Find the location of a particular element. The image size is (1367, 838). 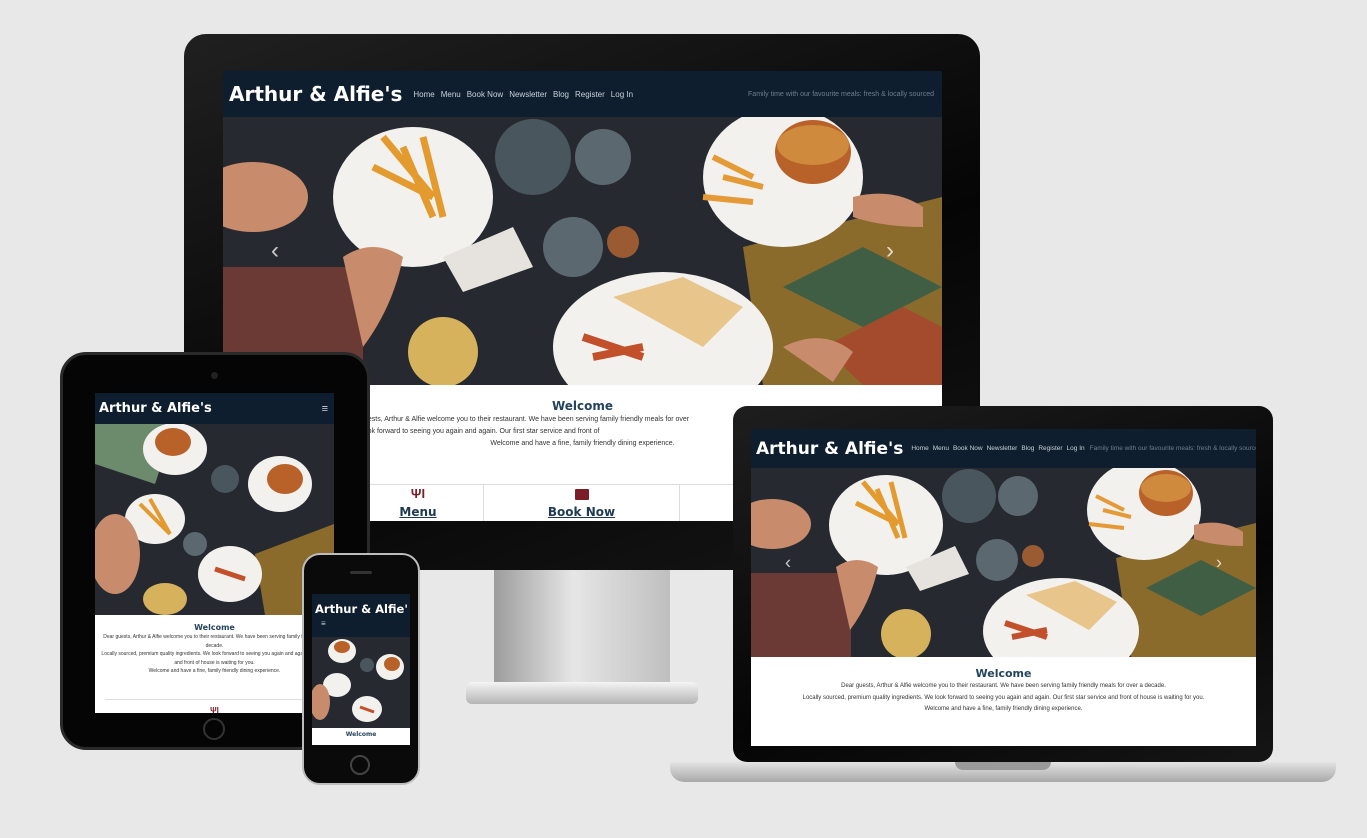

laptop-nav-newsletter: Newsletter is located at coordinates (1002, 448).